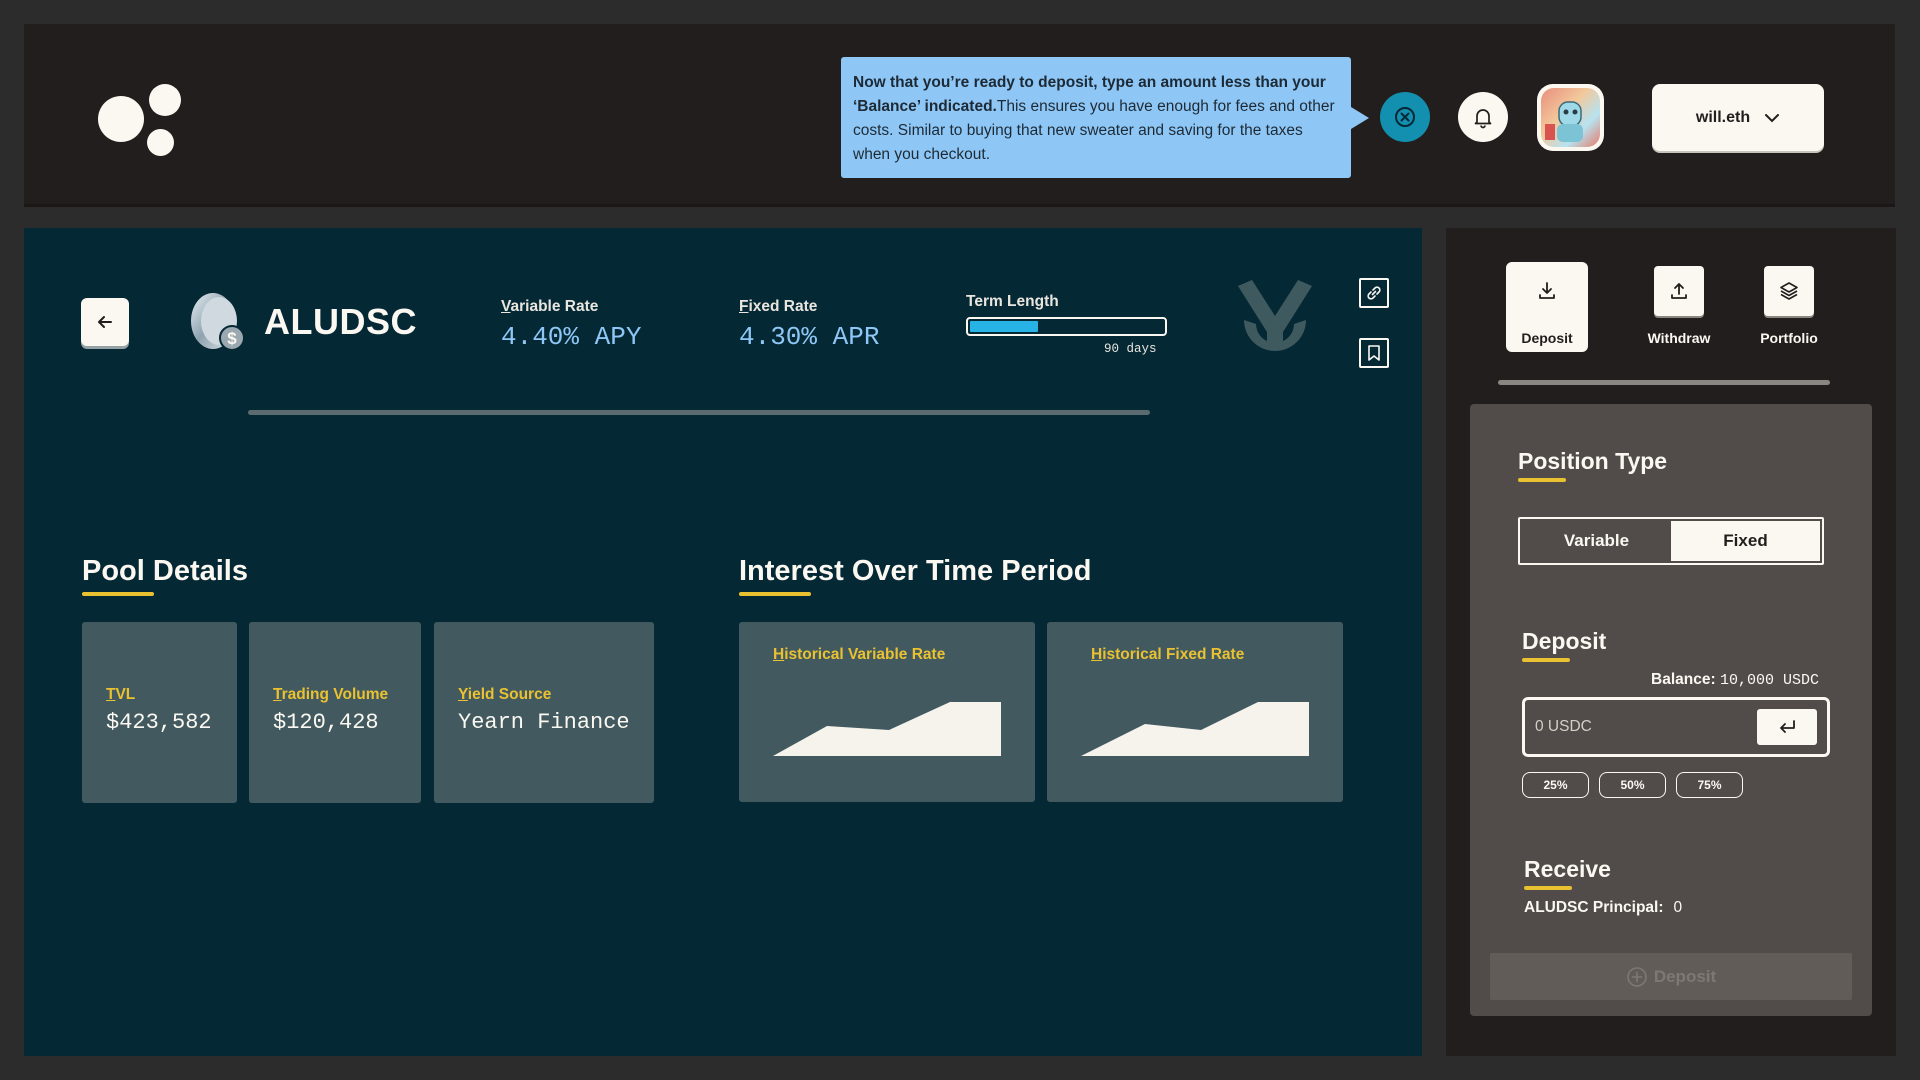 The image size is (1920, 1080). I want to click on term-progress-bar, so click(1066, 326).